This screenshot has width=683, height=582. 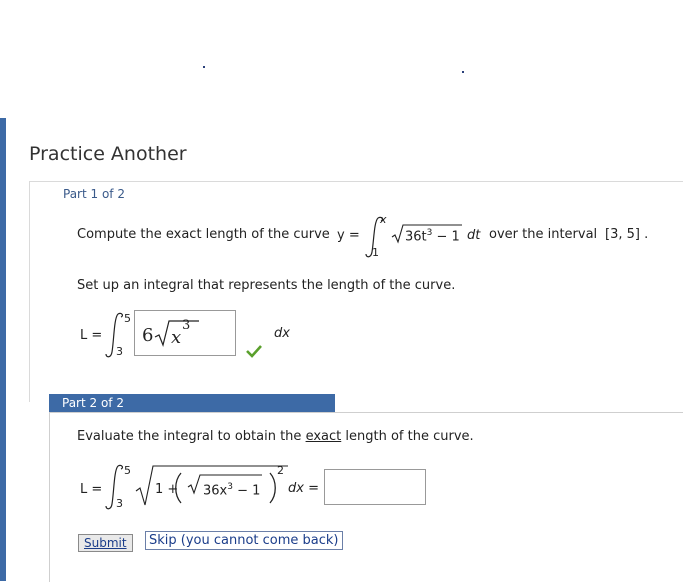 I want to click on dx: dx, so click(x=282, y=333).